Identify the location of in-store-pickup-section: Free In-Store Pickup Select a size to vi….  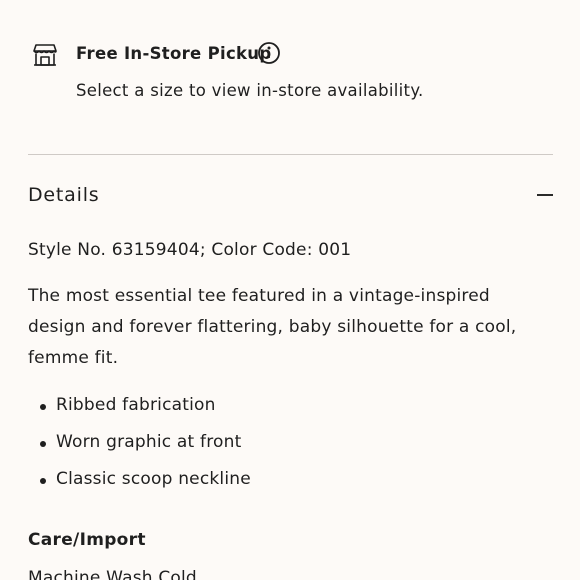
(290, 73).